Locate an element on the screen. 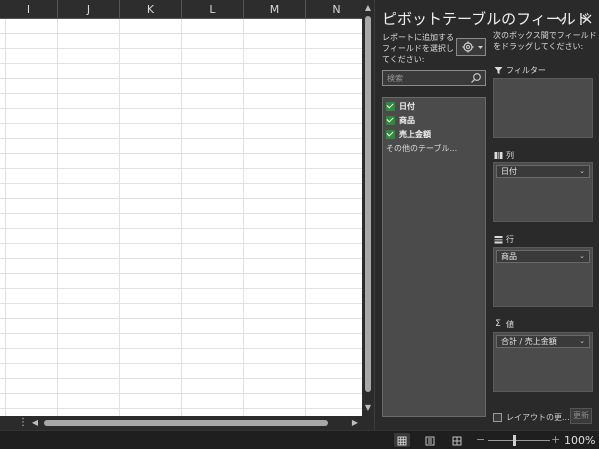 The image size is (599, 449). chip-label: 商品 is located at coordinates (509, 256).